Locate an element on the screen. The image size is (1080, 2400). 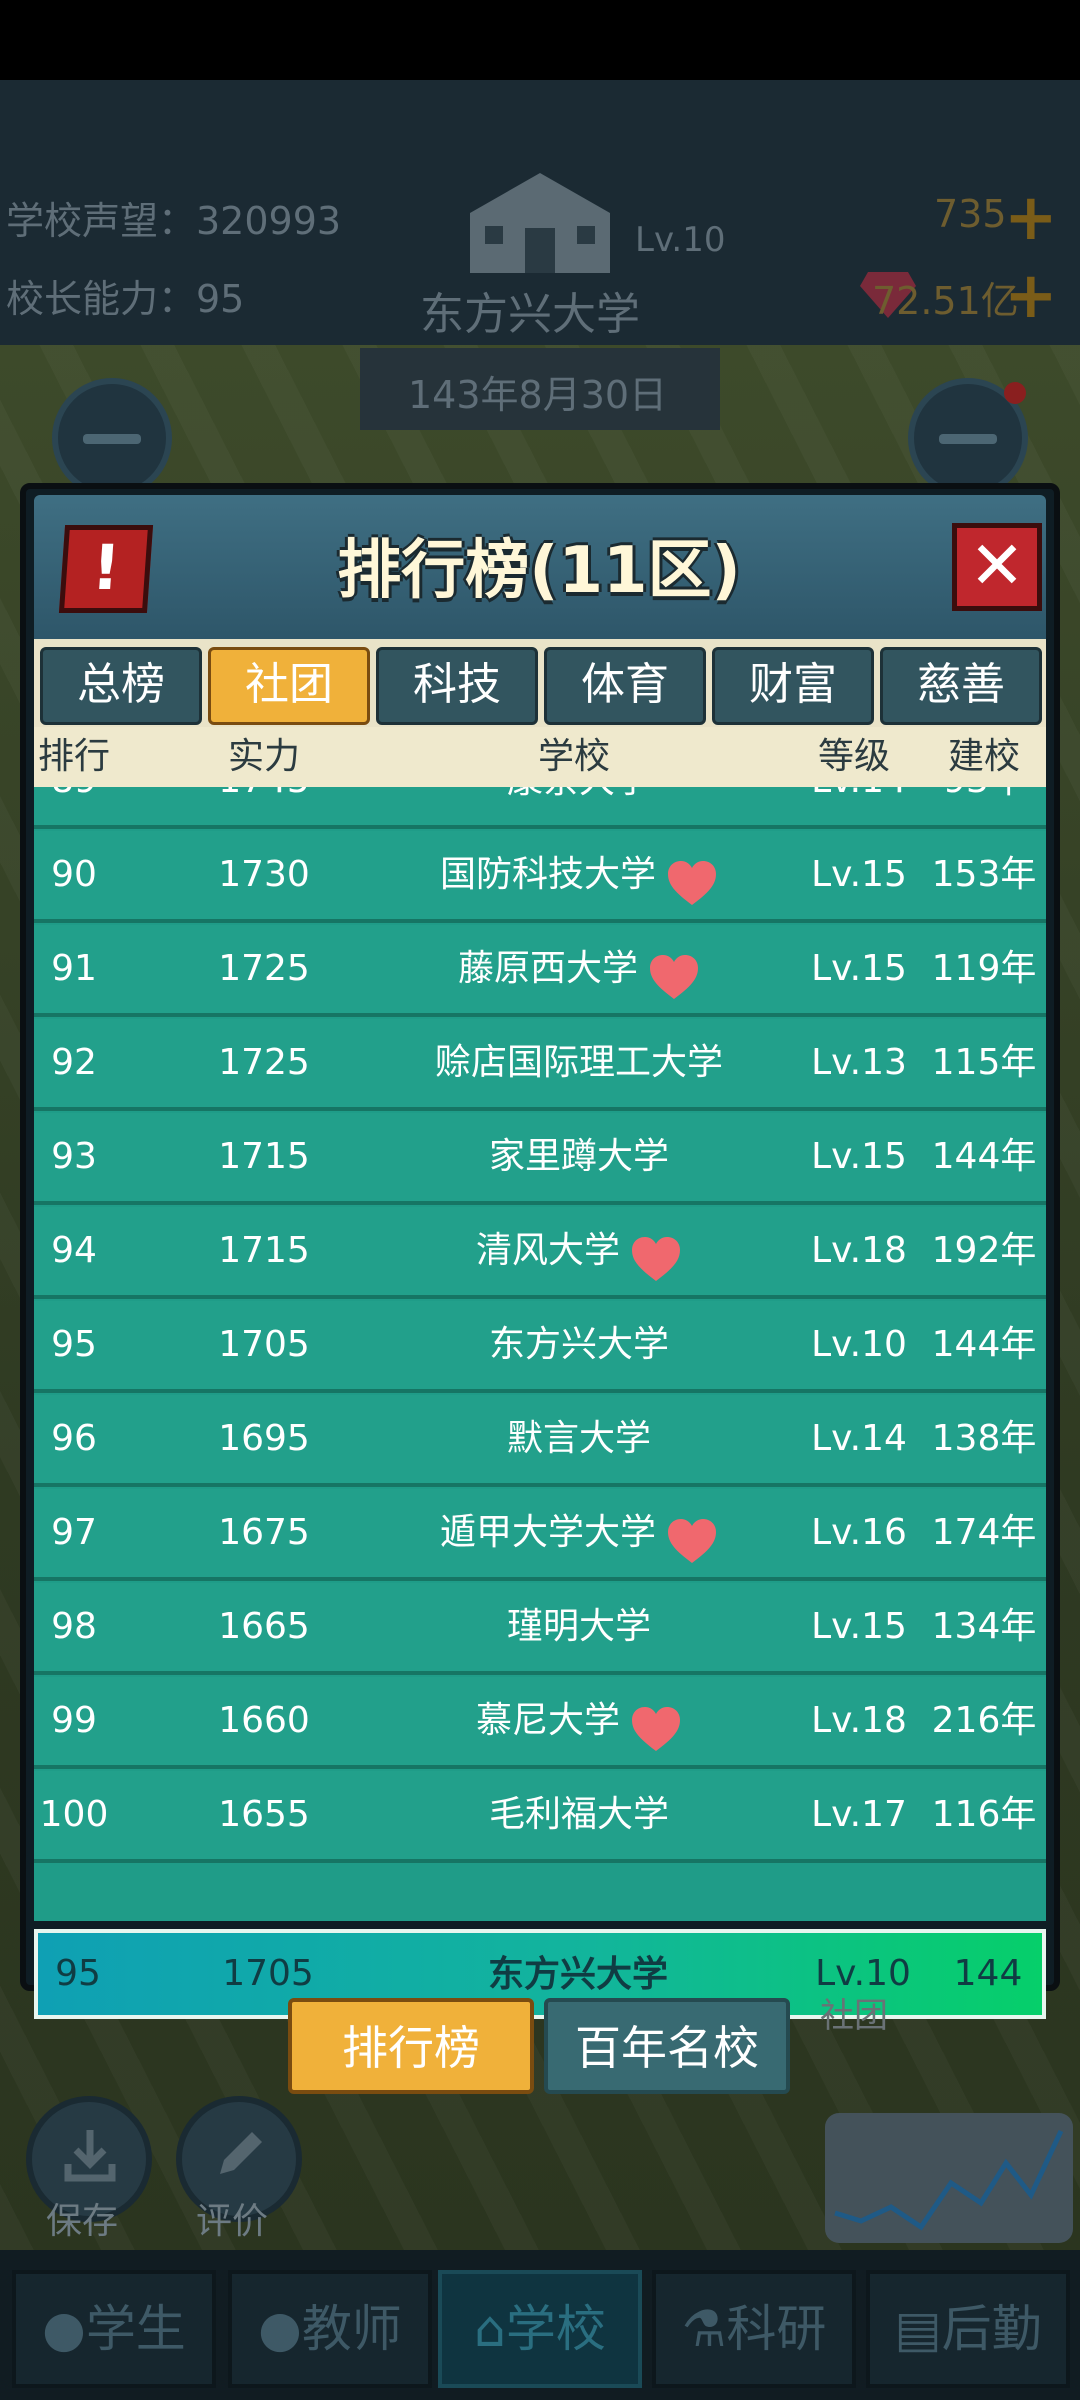
trend-chart-widget is located at coordinates (949, 2178).